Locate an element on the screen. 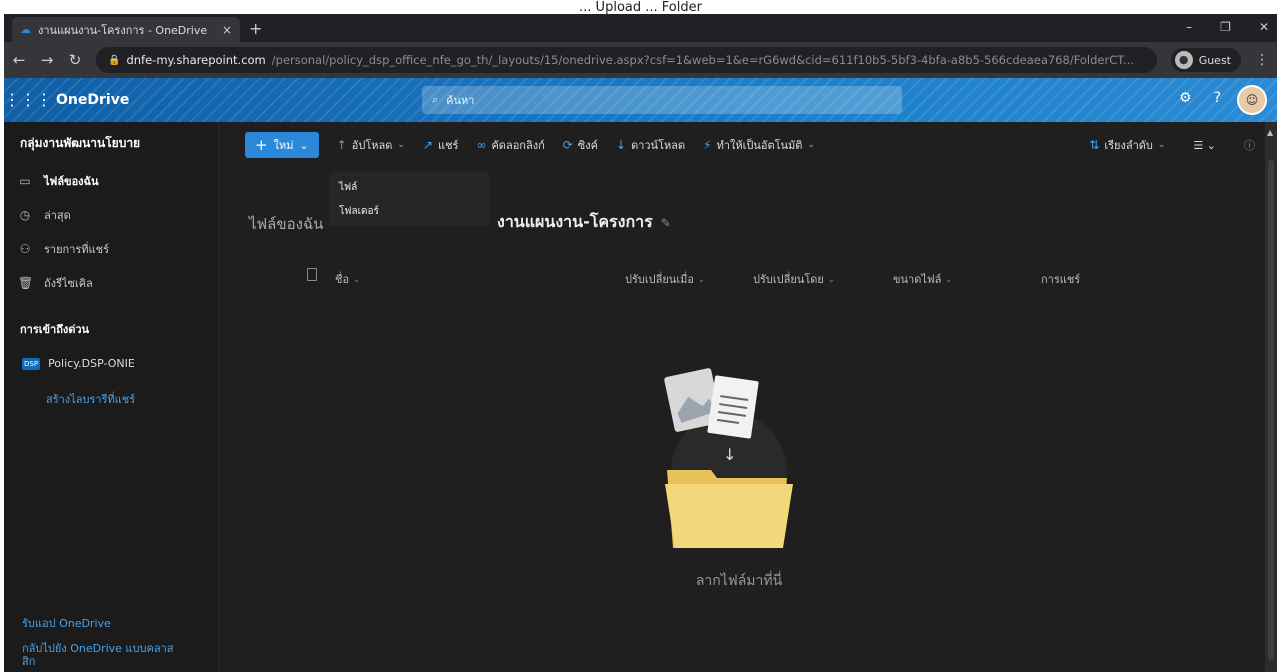 This screenshot has height=672, width=1281. tab-title: งานแผนงาน-โครงการ - OneDrive is located at coordinates (123, 30).